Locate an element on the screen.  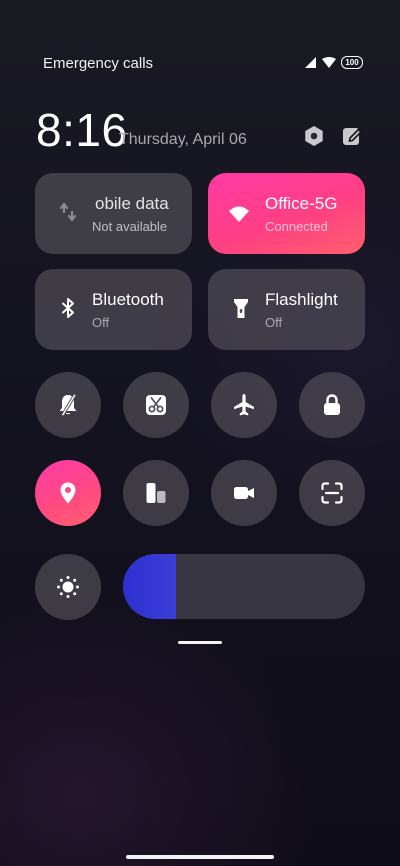
lock-icon is located at coordinates (332, 404).